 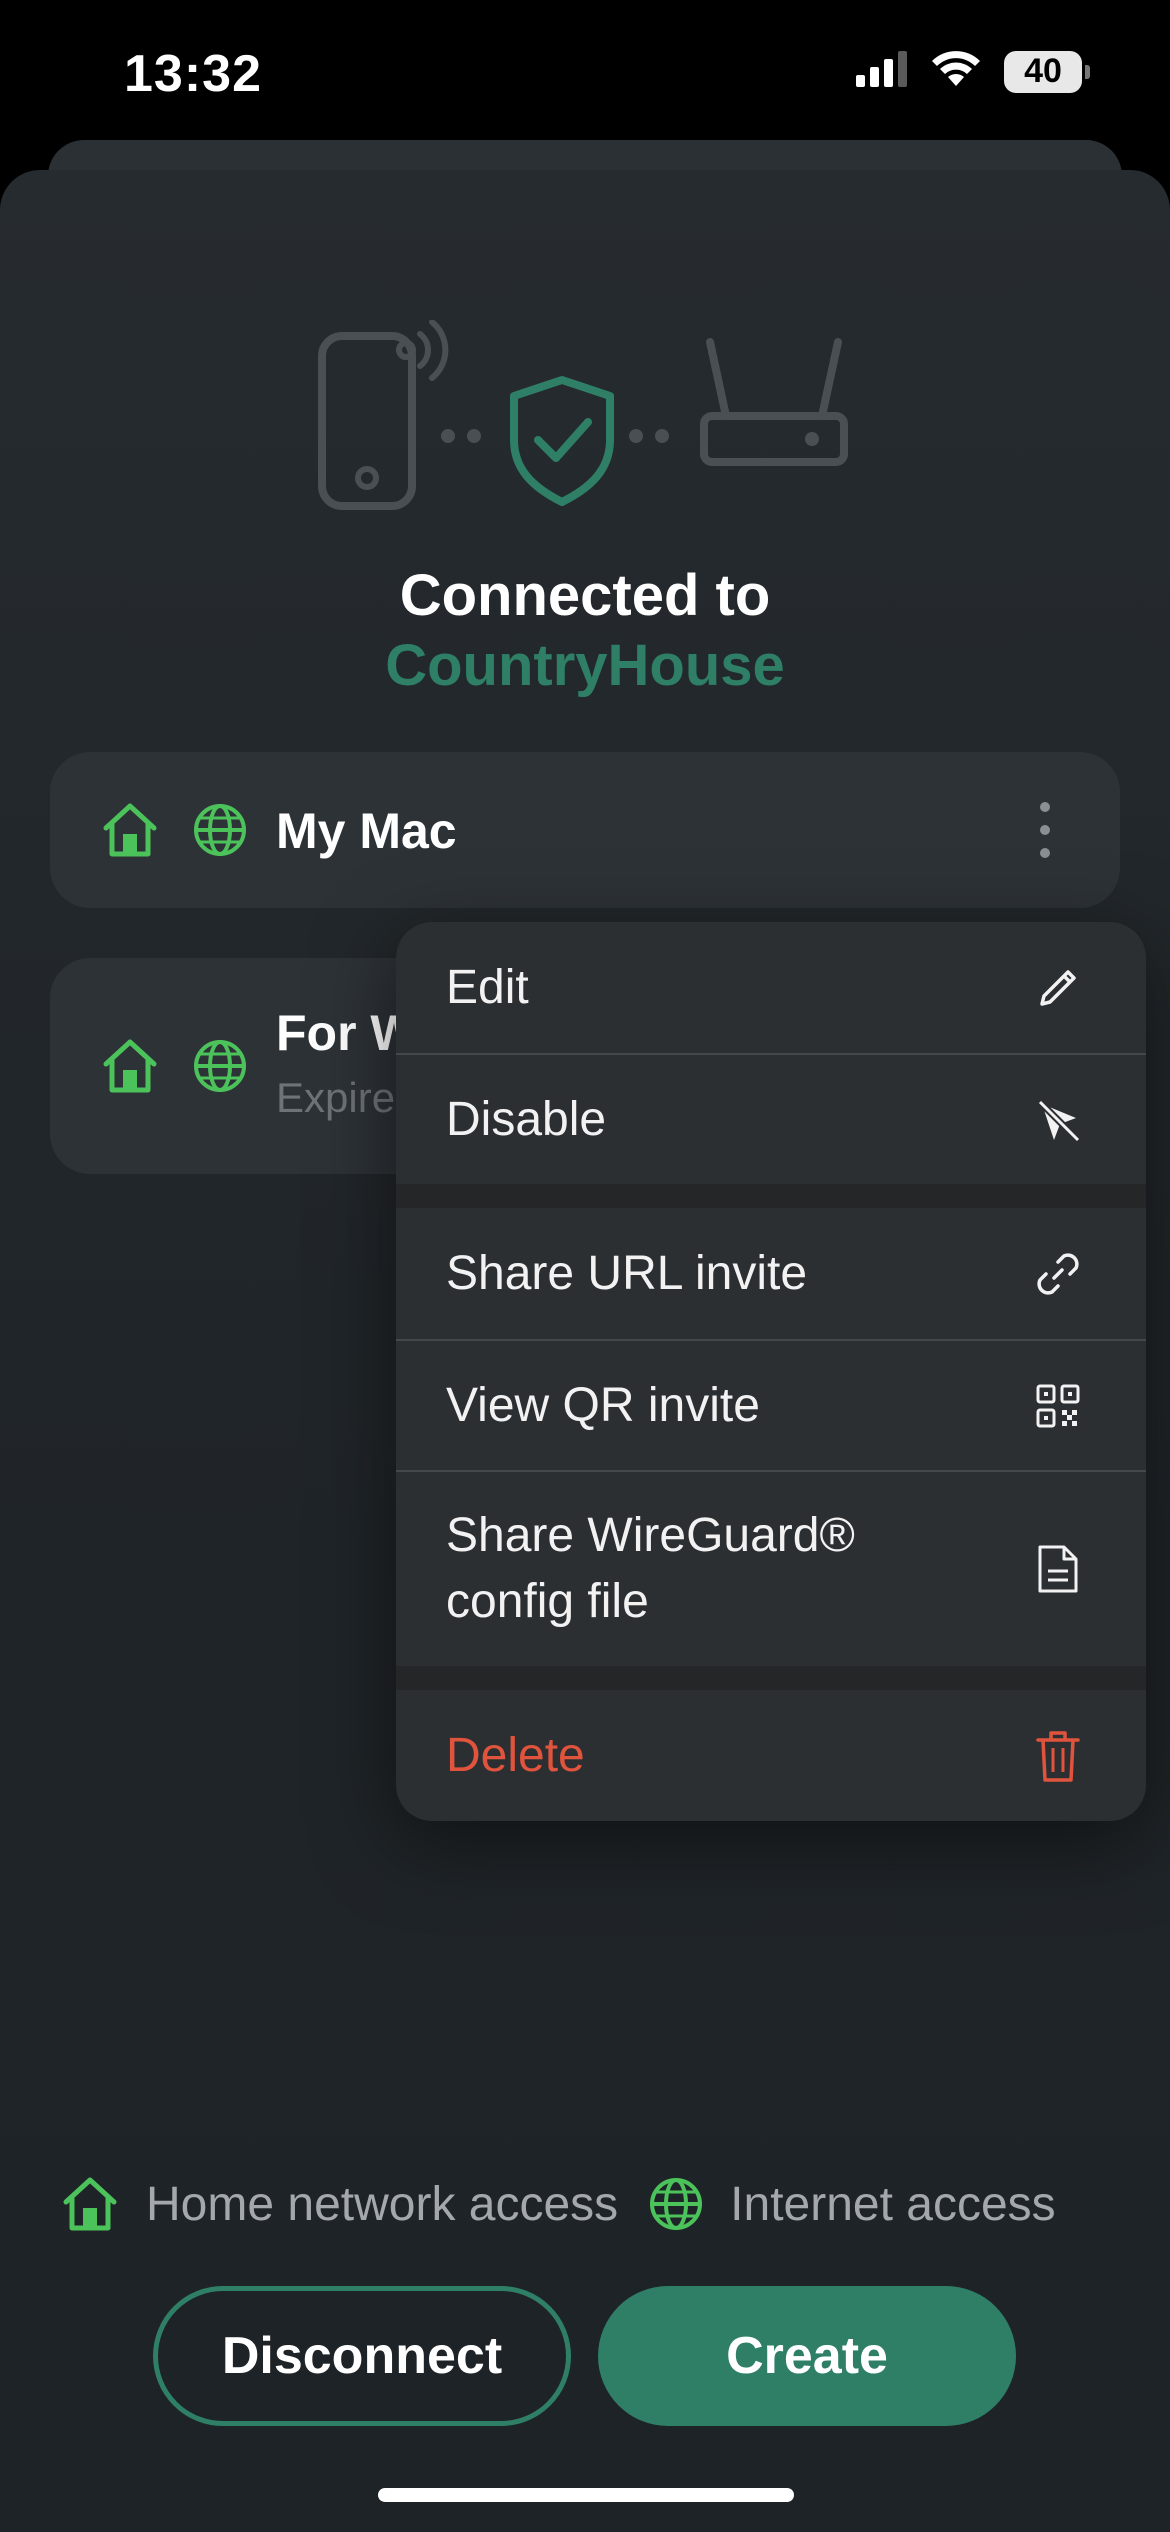 What do you see at coordinates (1058, 1406) in the screenshot?
I see `qr-icon` at bounding box center [1058, 1406].